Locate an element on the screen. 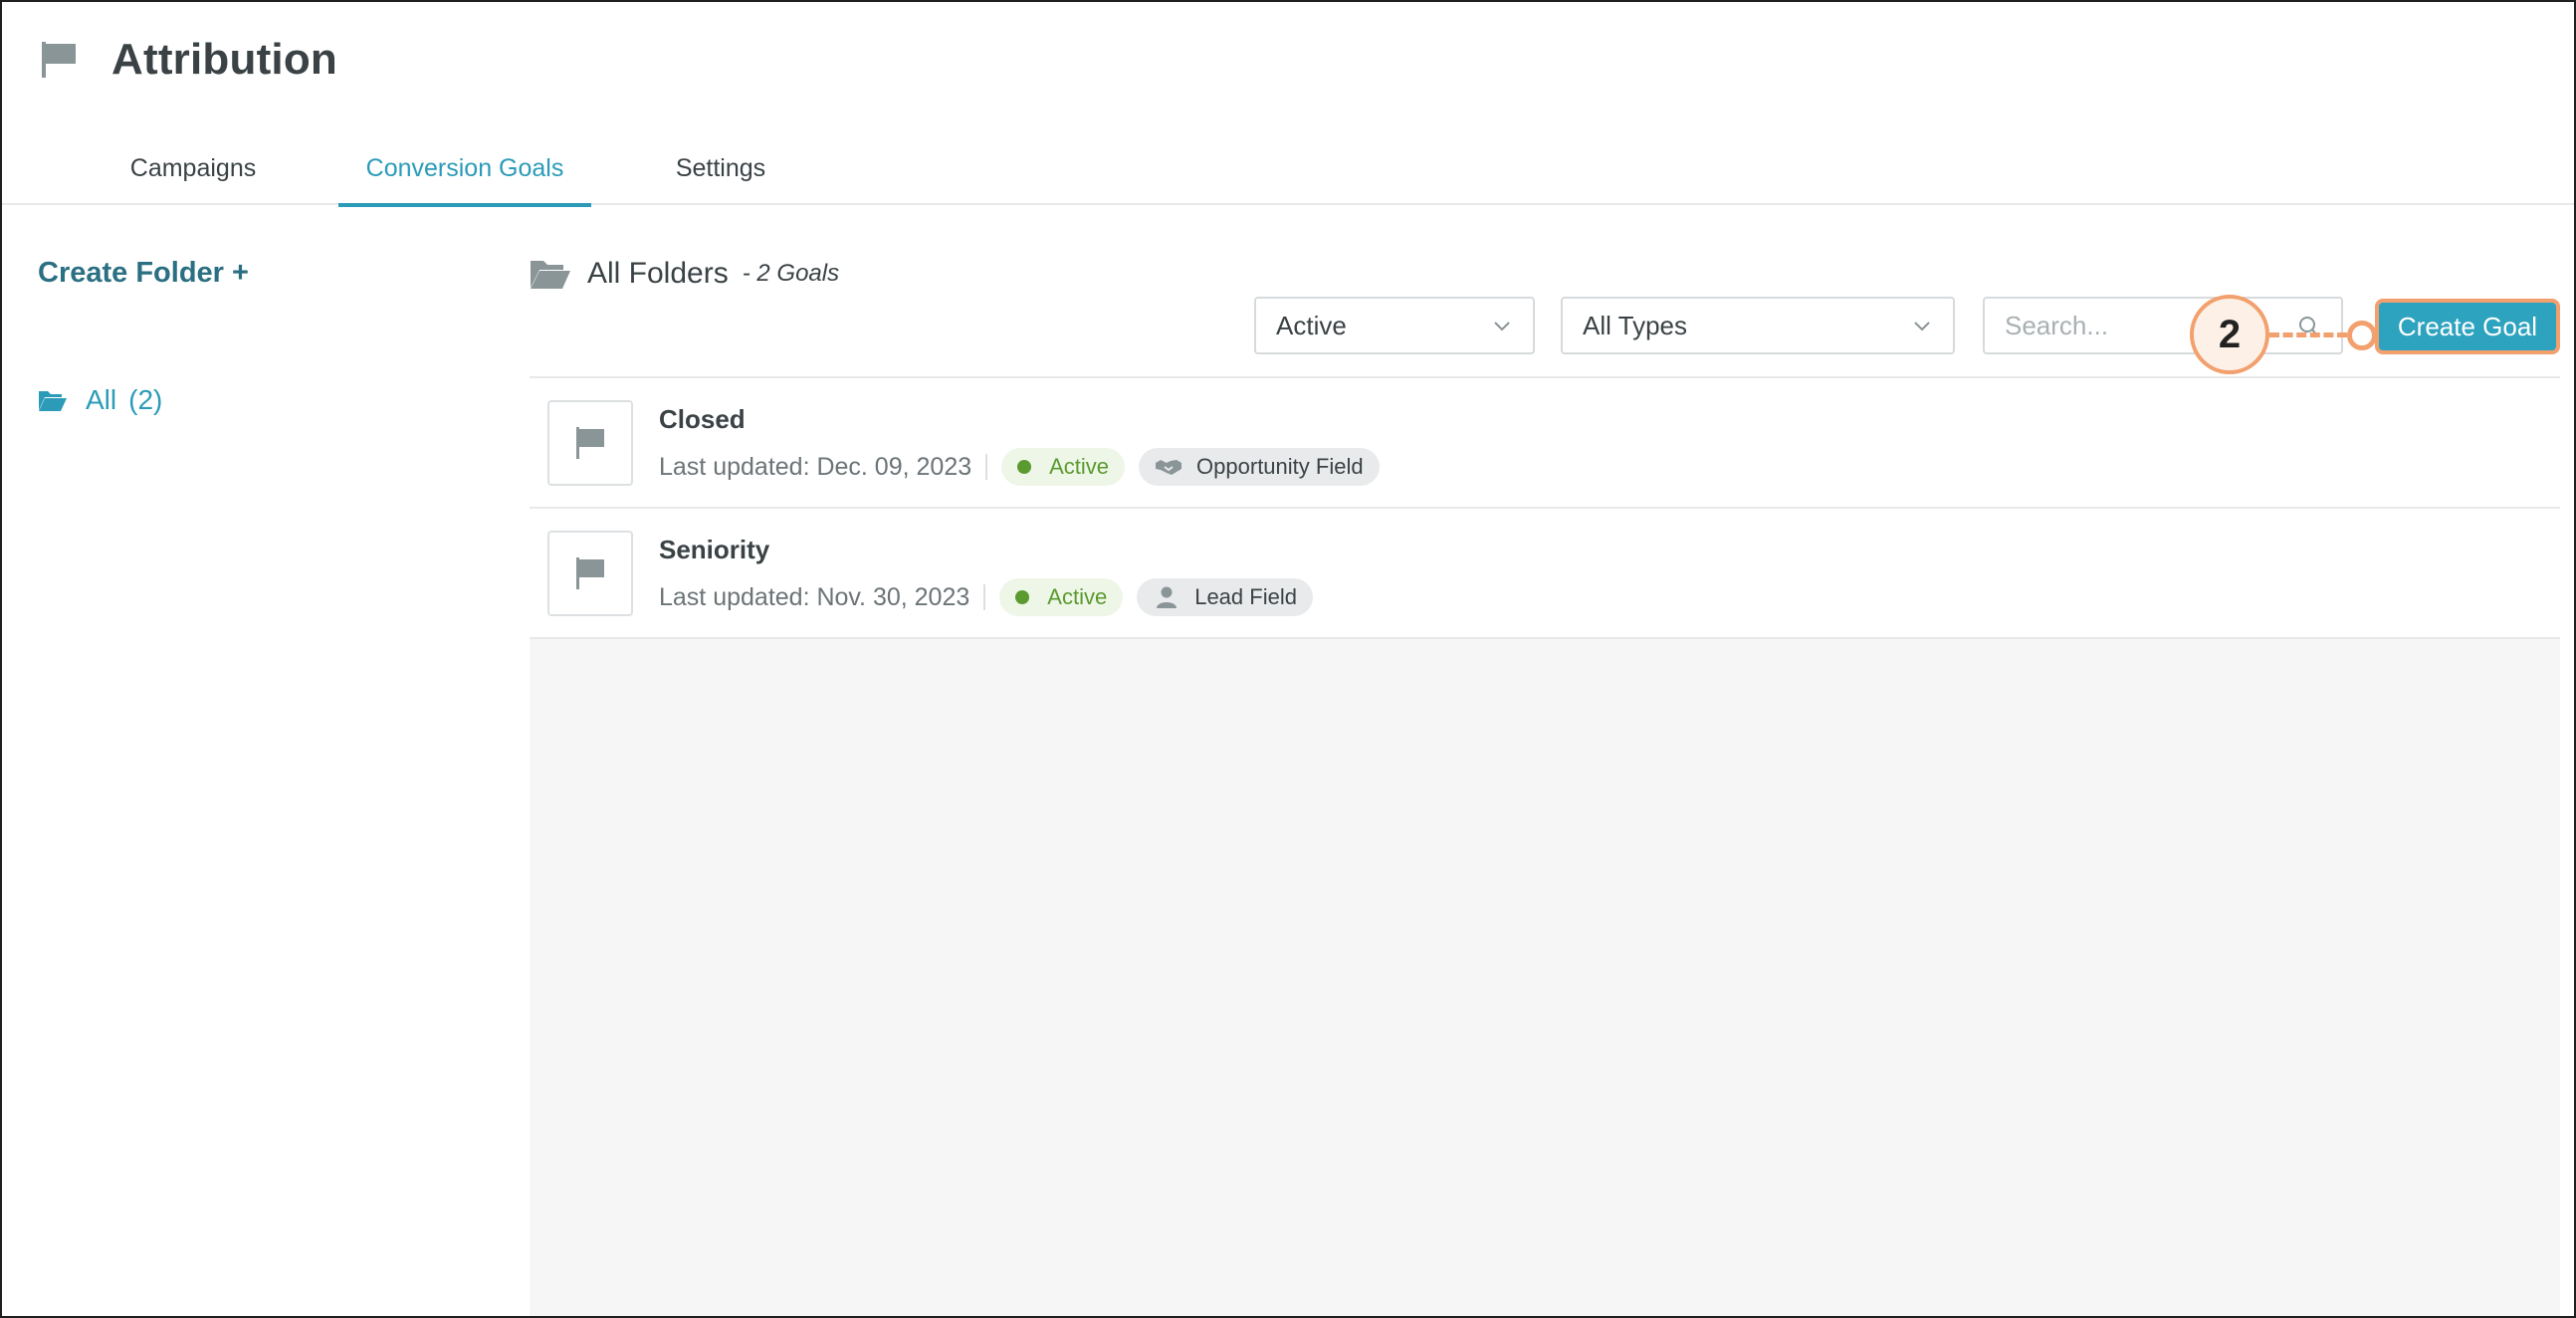 This screenshot has height=1318, width=2576. goal-name: Seniority is located at coordinates (714, 550).